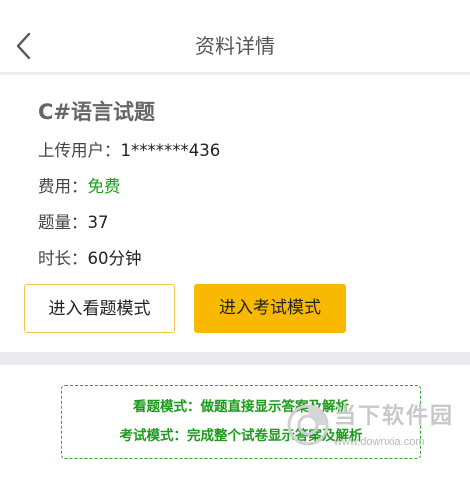 The image size is (470, 477). I want to click on duration-value: 60分钟, so click(114, 258).